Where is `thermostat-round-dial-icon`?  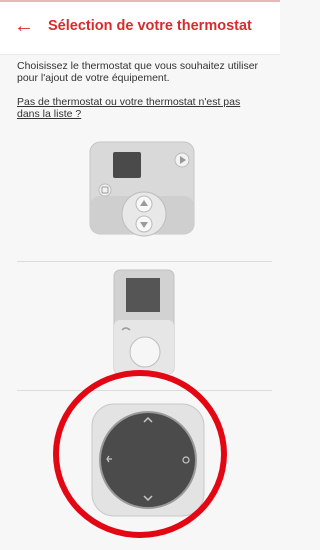
thermostat-round-dial-icon is located at coordinates (148, 460).